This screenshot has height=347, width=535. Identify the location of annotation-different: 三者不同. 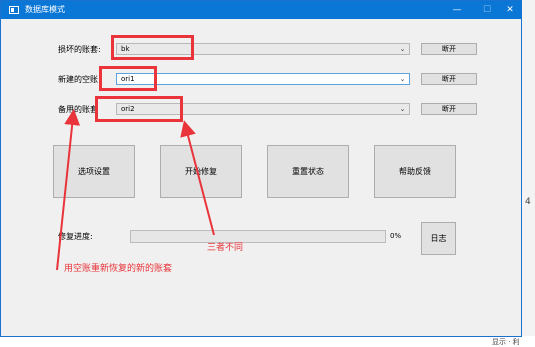
(225, 248).